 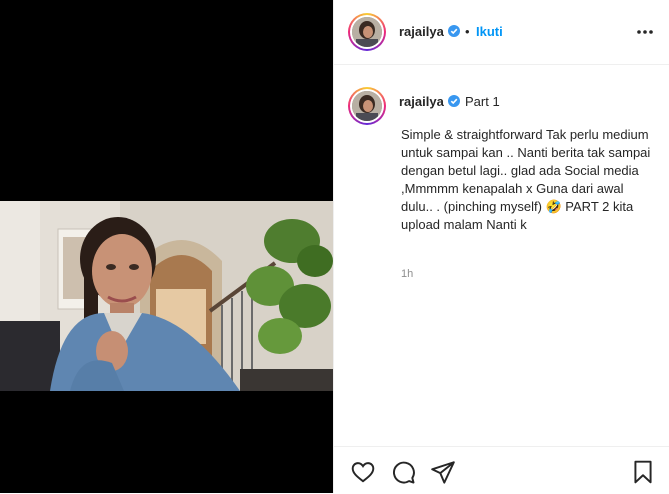 What do you see at coordinates (443, 472) in the screenshot?
I see `share-icon` at bounding box center [443, 472].